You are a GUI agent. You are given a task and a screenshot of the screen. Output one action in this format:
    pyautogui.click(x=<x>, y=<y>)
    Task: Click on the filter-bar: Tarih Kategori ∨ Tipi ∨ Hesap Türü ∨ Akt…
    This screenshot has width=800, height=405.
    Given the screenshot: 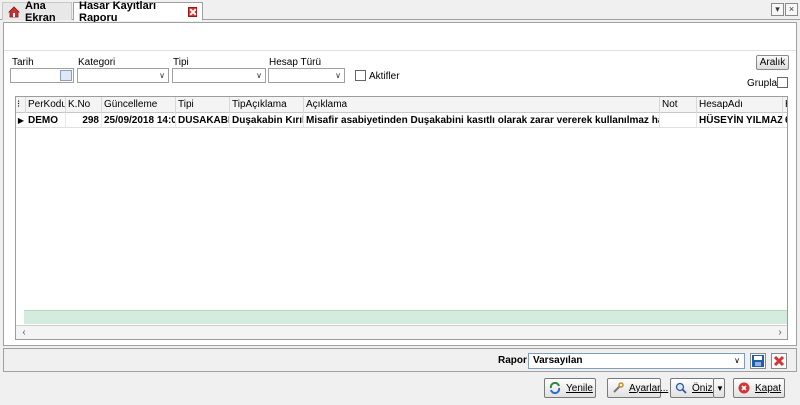 What is the action you would take?
    pyautogui.click(x=400, y=73)
    